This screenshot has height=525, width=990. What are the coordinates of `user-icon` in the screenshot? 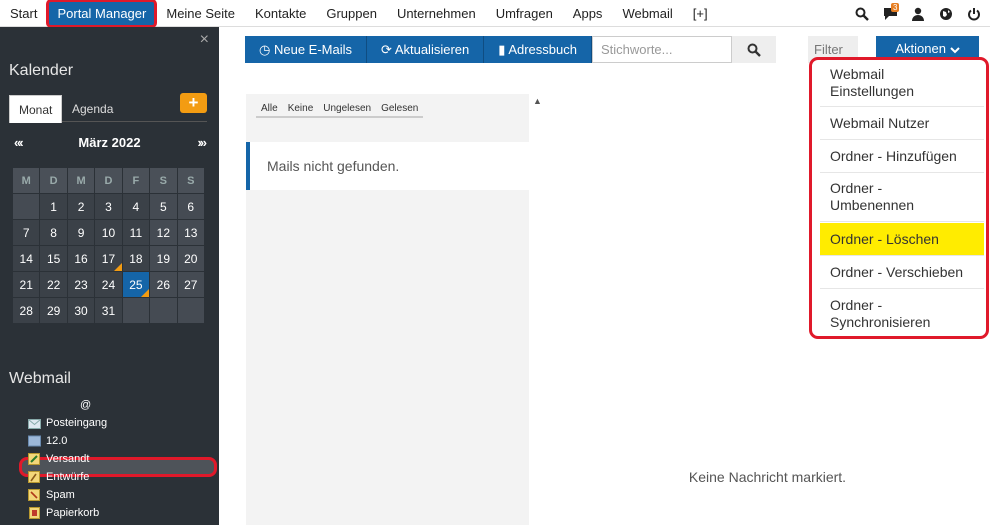 It's located at (918, 14).